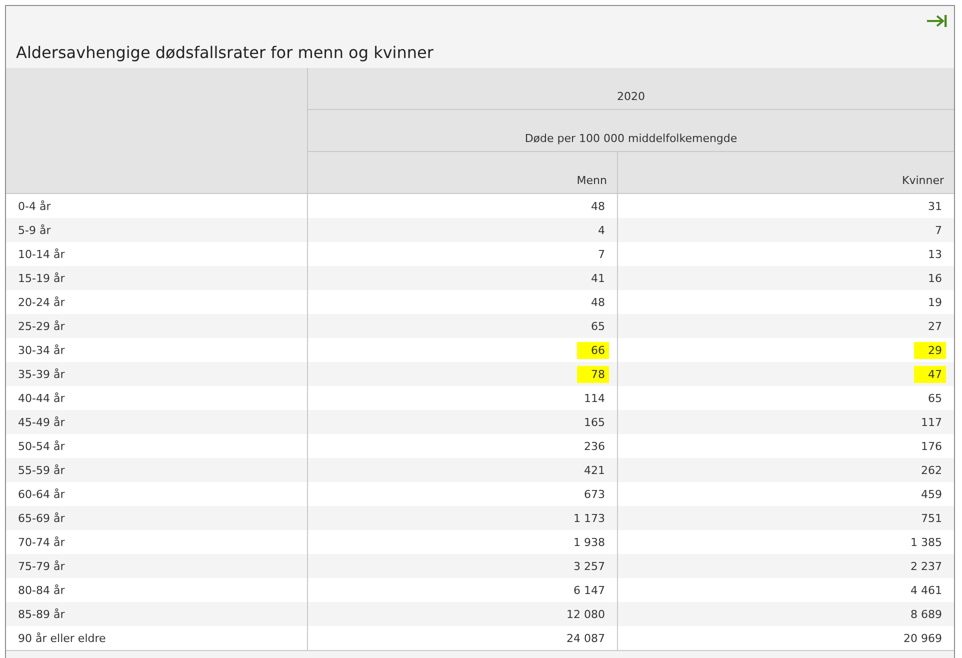 This screenshot has width=962, height=658. Describe the element at coordinates (926, 614) in the screenshot. I see `table-value: 8 689` at that location.